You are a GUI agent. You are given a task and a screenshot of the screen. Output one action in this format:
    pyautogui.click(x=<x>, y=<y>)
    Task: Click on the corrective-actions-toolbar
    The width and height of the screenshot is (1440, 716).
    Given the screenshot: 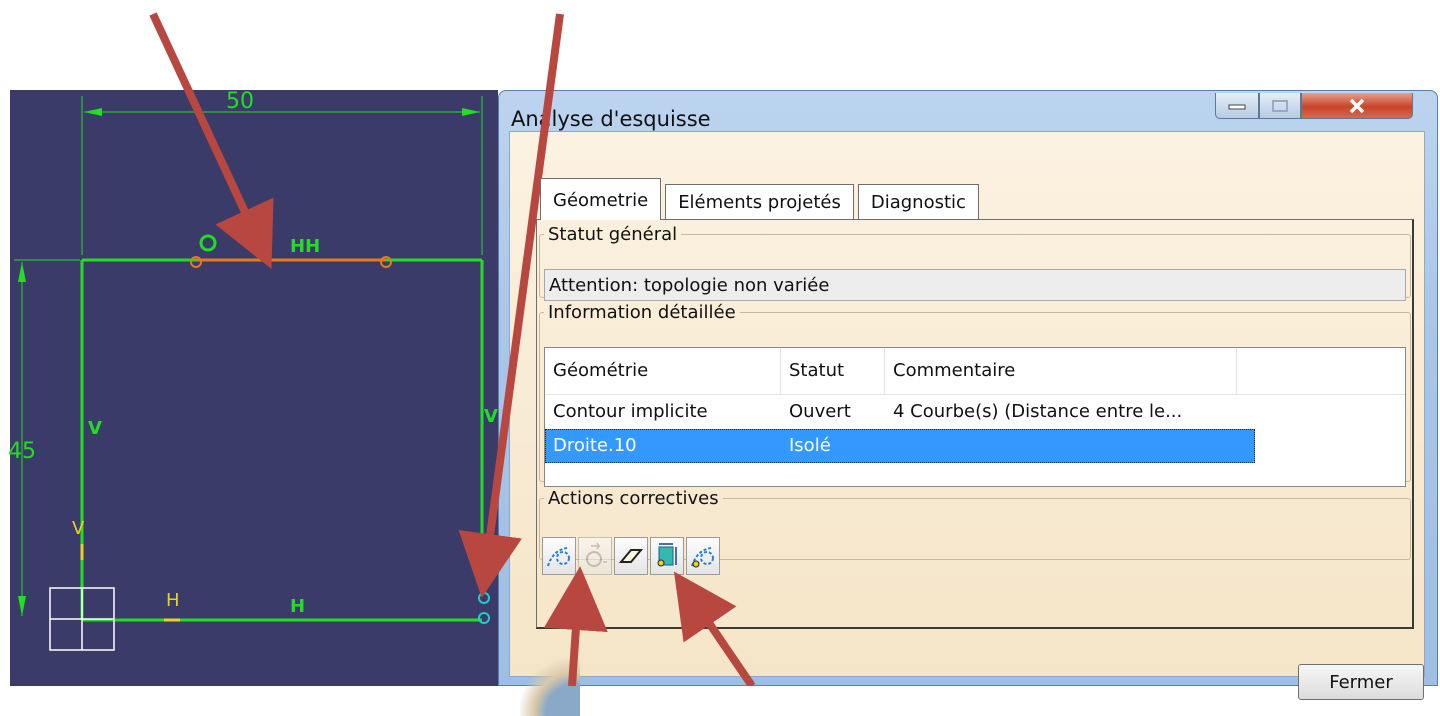 What is the action you would take?
    pyautogui.click(x=631, y=556)
    